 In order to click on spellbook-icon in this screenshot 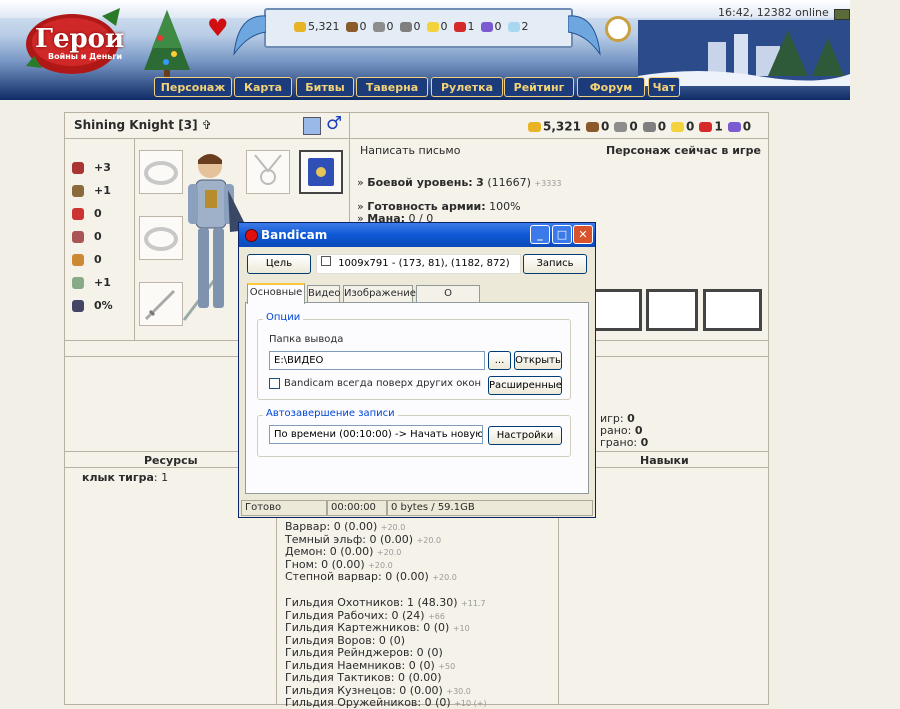, I will do `click(321, 172)`.